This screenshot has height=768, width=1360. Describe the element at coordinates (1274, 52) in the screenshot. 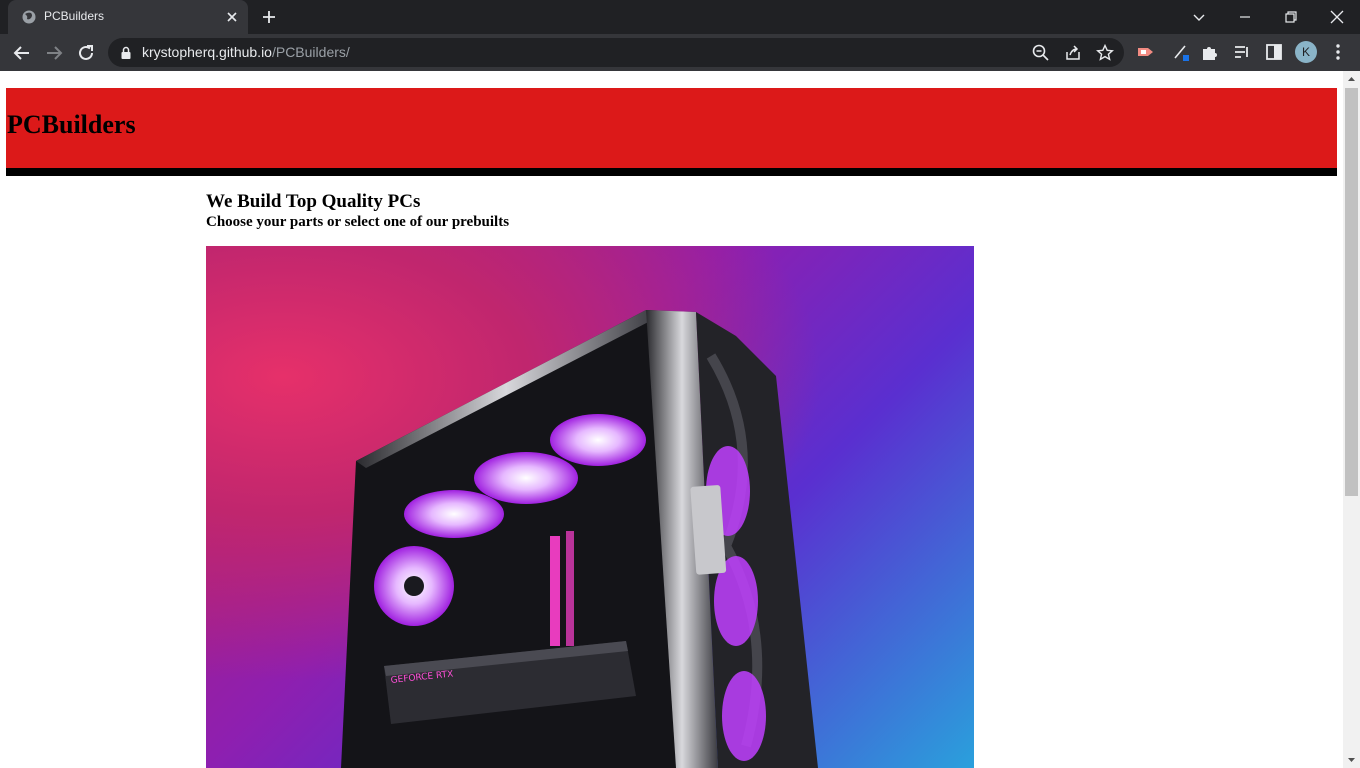

I see `side-panel-icon` at that location.